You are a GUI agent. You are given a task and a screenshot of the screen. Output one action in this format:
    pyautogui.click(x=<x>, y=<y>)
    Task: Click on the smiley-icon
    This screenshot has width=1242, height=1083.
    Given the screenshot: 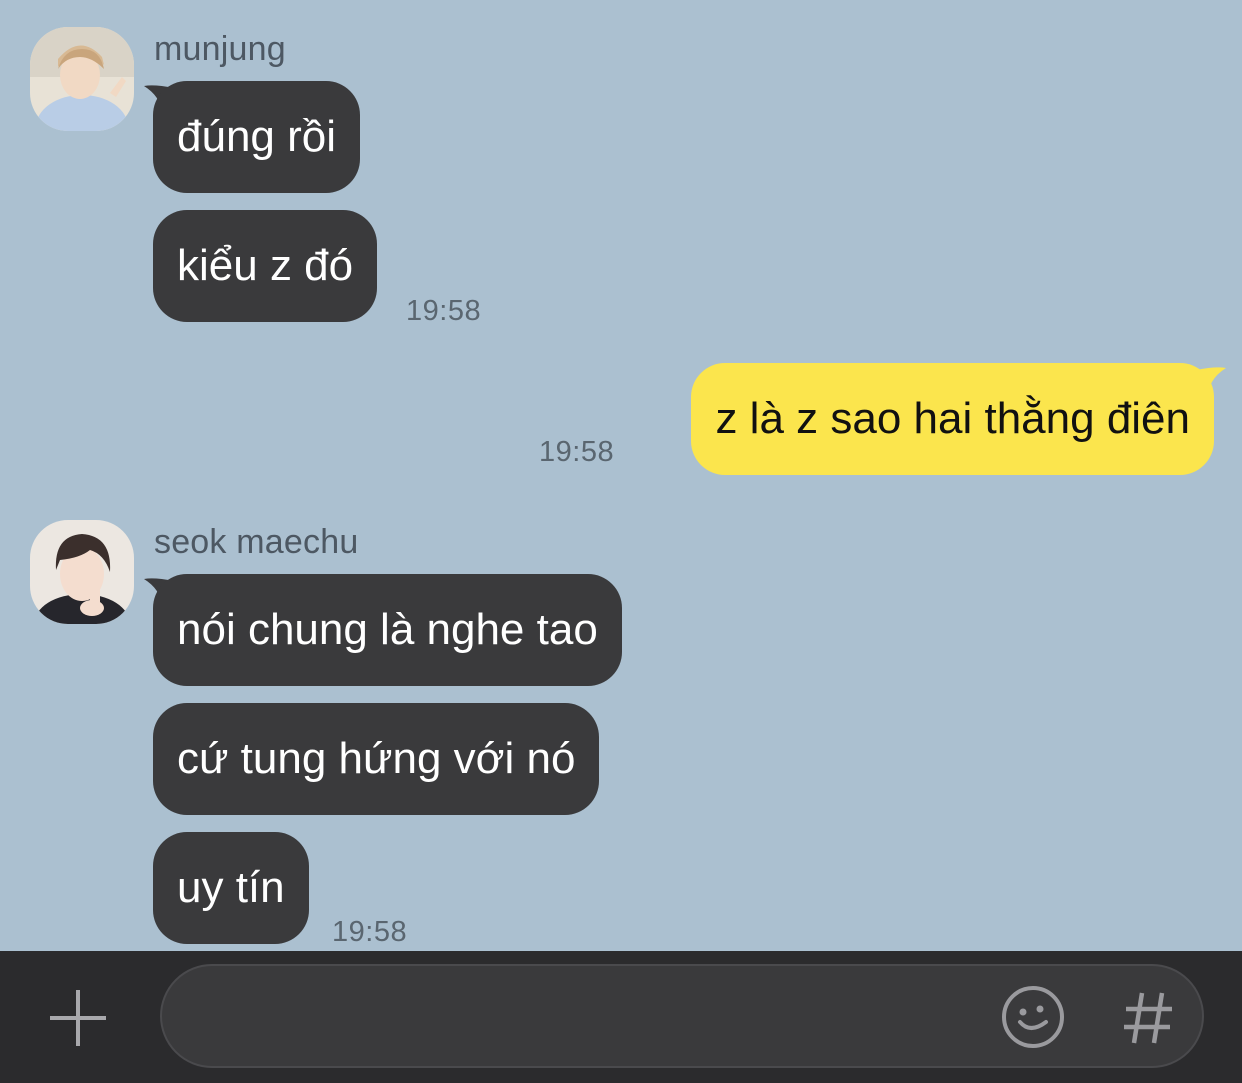 What is the action you would take?
    pyautogui.click(x=1033, y=1017)
    